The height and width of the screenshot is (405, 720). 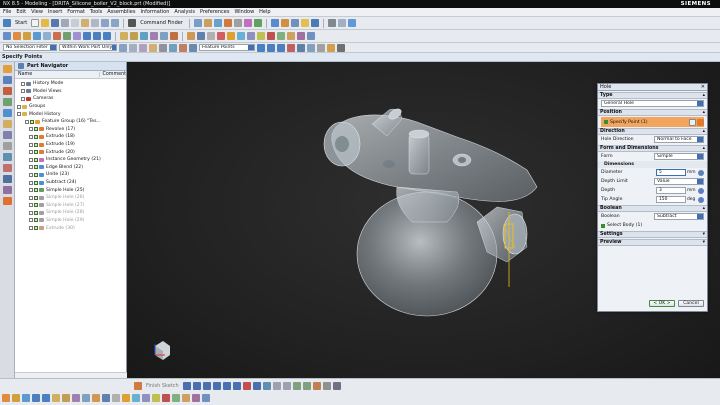 I want to click on tree-row: Extrude (19), so click(x=70, y=145).